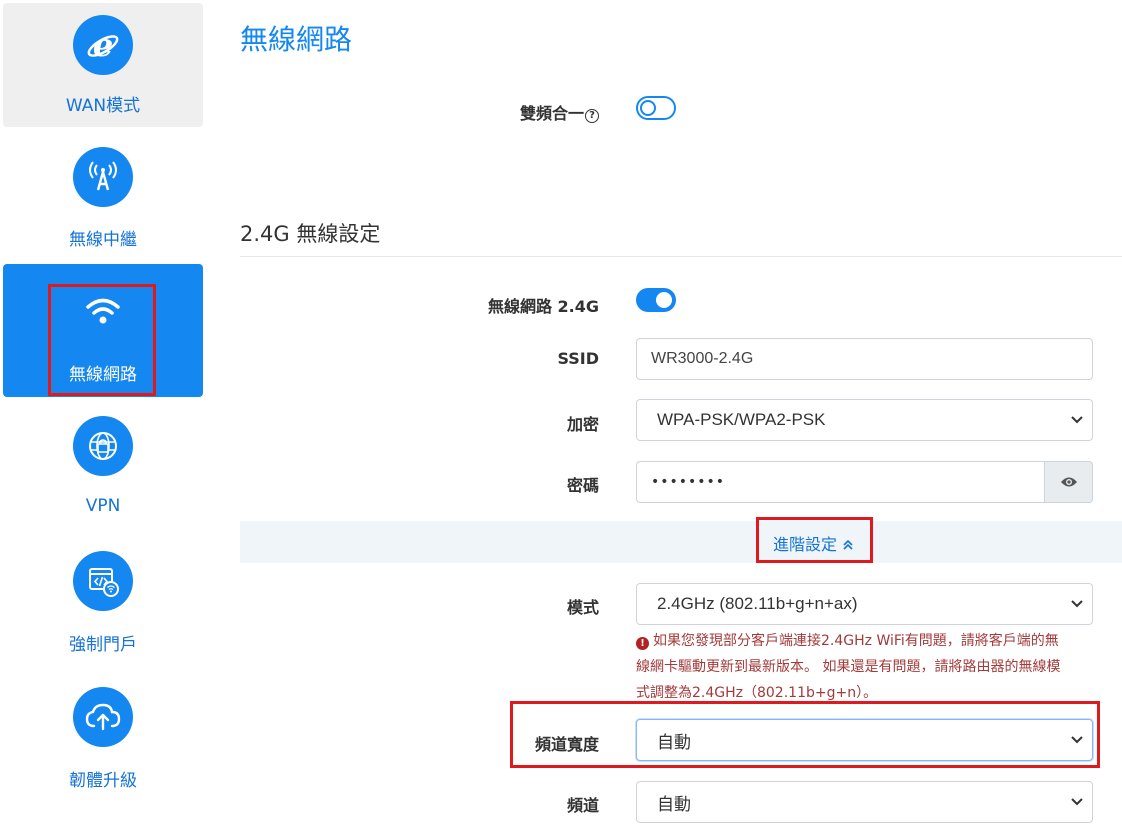 This screenshot has width=1122, height=830. I want to click on mode-value: 2.4GHz (802.11b+g+n+ax), so click(757, 603).